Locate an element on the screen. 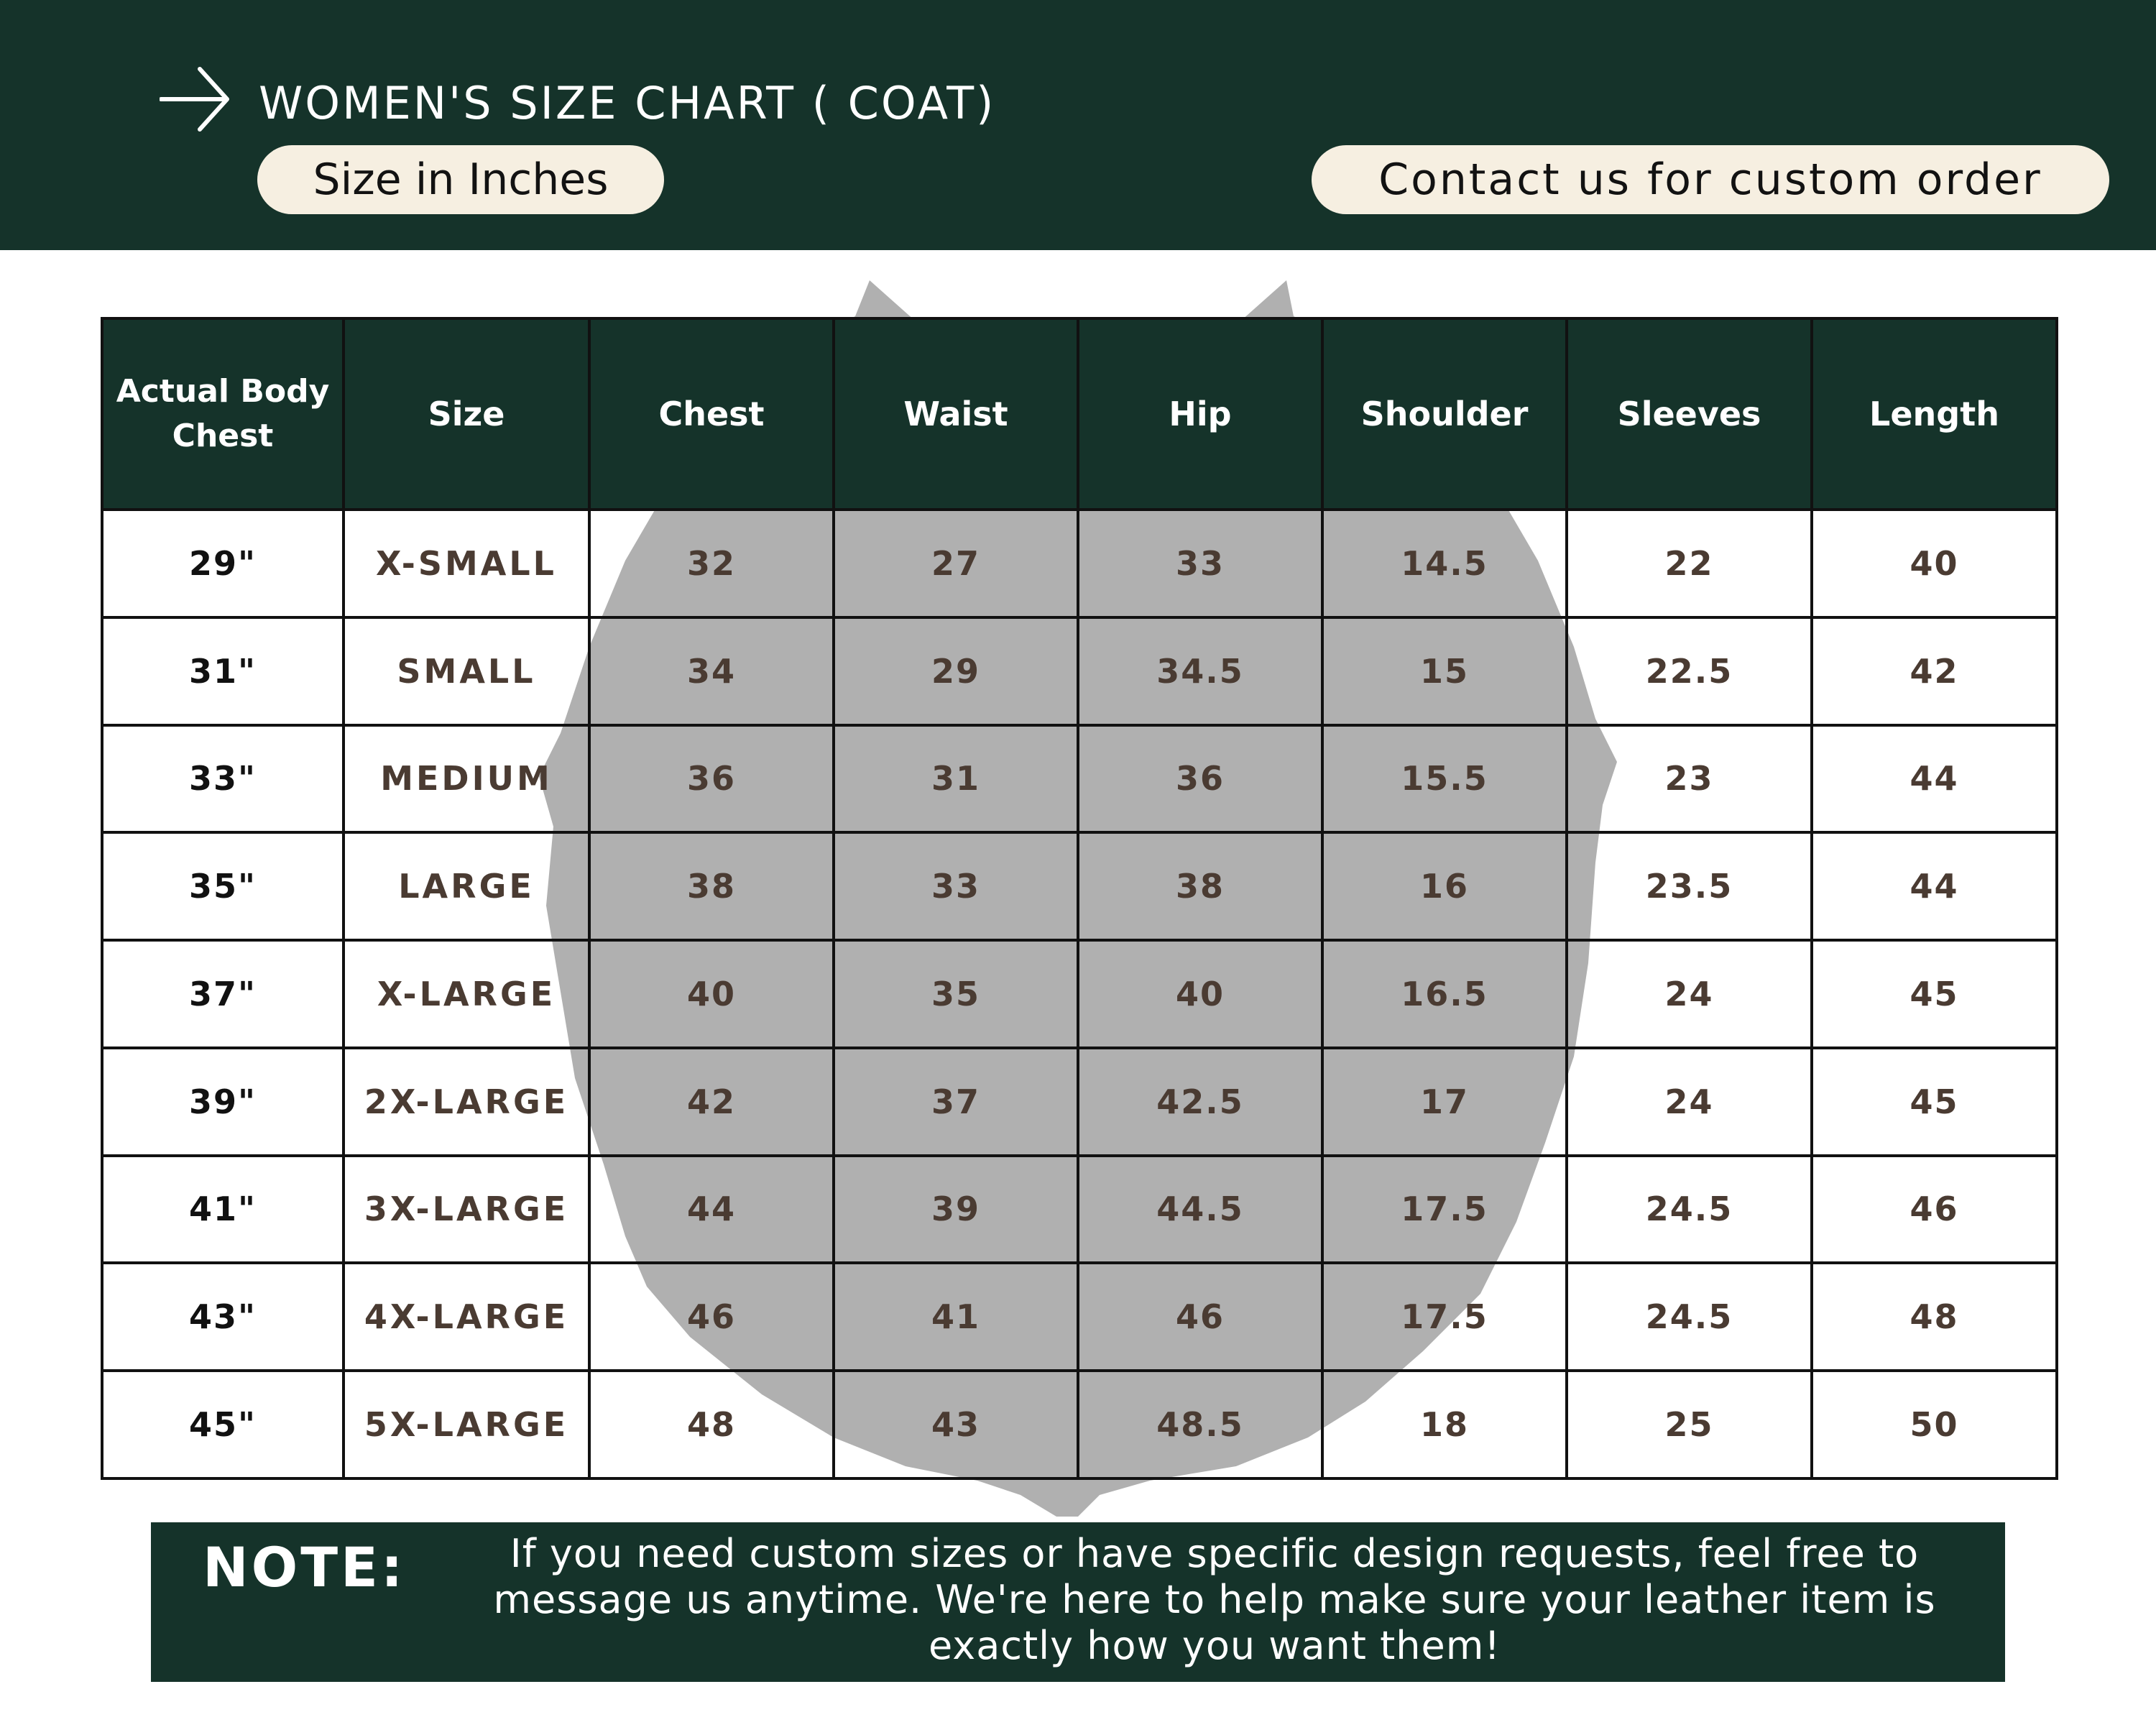 The height and width of the screenshot is (1725, 2156). cell-chest: 44 is located at coordinates (711, 1209).